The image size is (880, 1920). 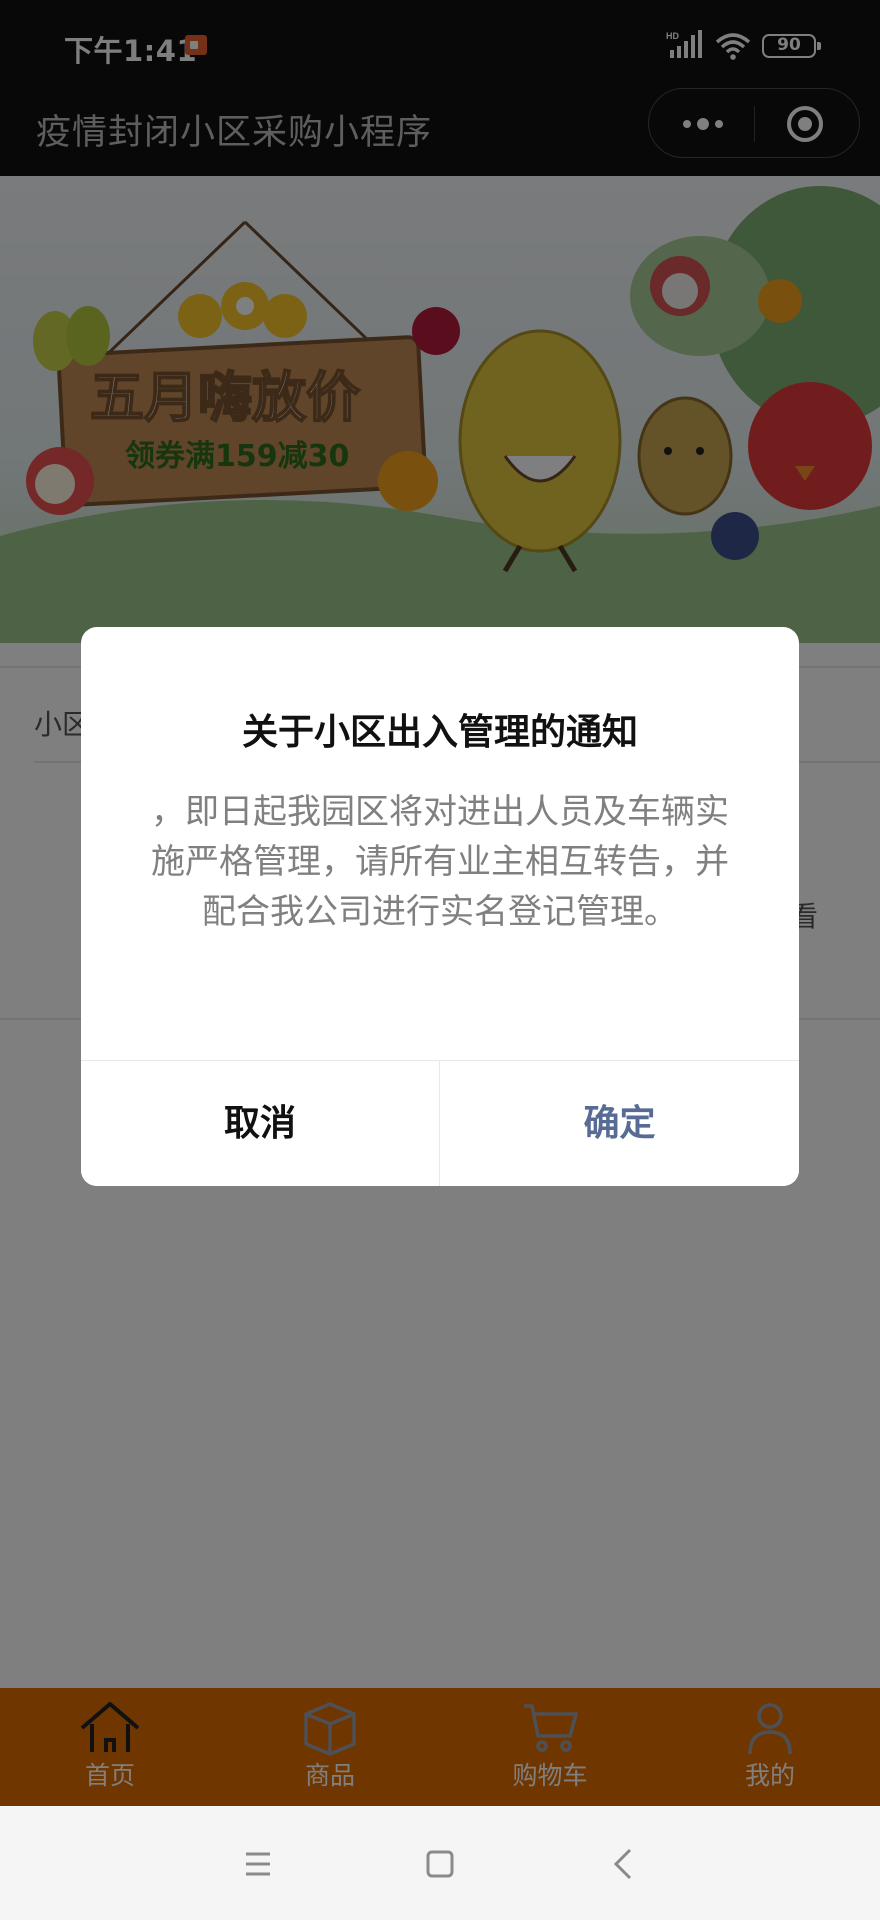 I want to click on confirm-button: 确定, so click(x=619, y=1123).